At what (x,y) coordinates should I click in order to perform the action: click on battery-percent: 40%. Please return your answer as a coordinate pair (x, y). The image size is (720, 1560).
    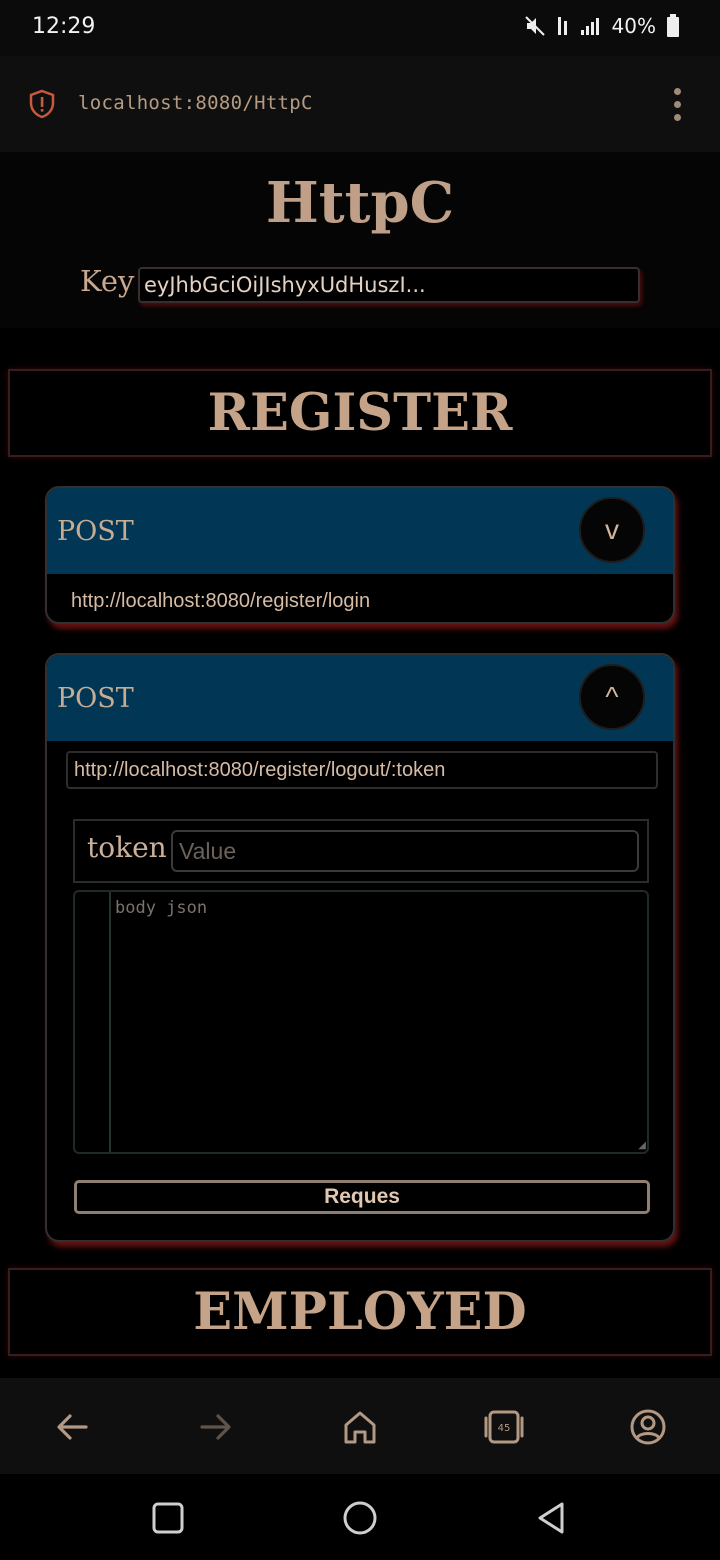
    Looking at the image, I should click on (633, 26).